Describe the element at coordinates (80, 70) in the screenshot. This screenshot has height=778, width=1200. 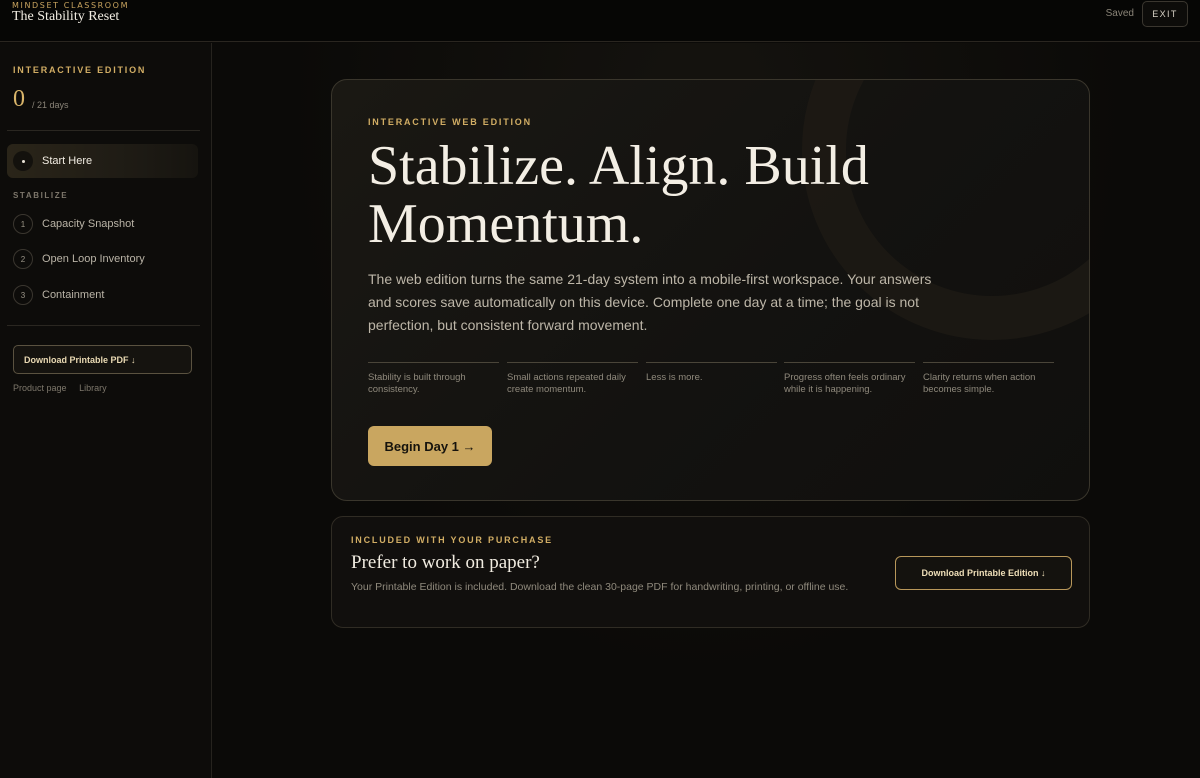
I see `sidebar-edition-label: INTERACTIVE EDITION` at that location.